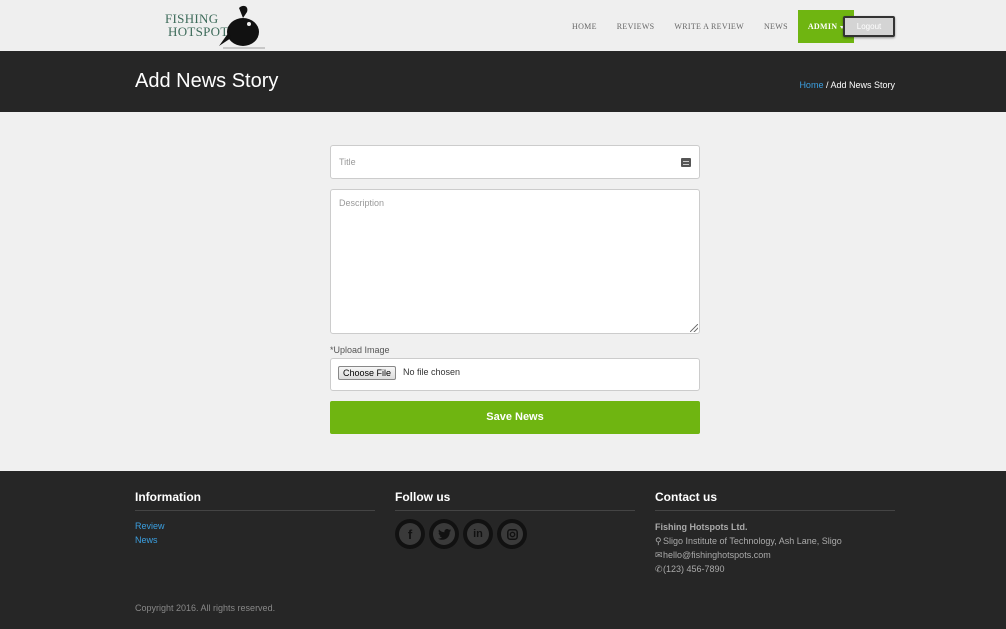 This screenshot has height=629, width=1006. I want to click on description-placeholder: Description, so click(362, 203).